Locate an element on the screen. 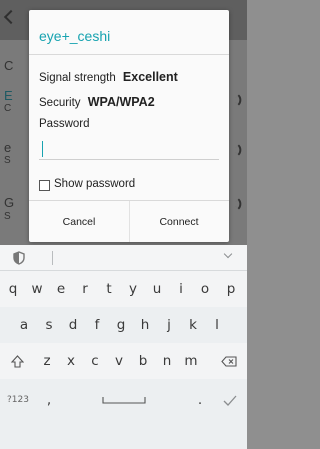 The image size is (320, 449). key-f: f is located at coordinates (97, 325).